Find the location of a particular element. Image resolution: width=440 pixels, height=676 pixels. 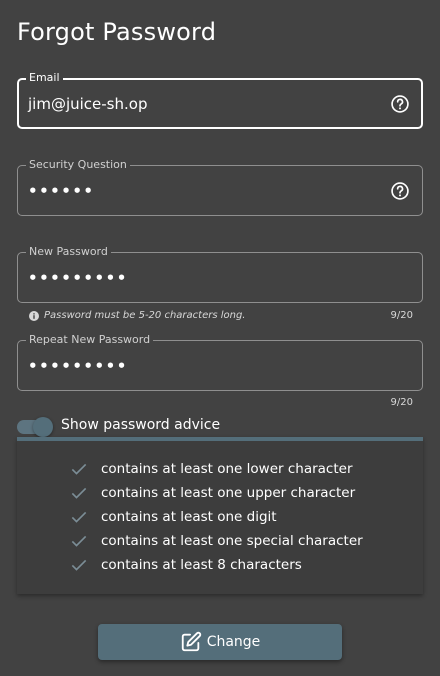

info-icon is located at coordinates (34, 316).